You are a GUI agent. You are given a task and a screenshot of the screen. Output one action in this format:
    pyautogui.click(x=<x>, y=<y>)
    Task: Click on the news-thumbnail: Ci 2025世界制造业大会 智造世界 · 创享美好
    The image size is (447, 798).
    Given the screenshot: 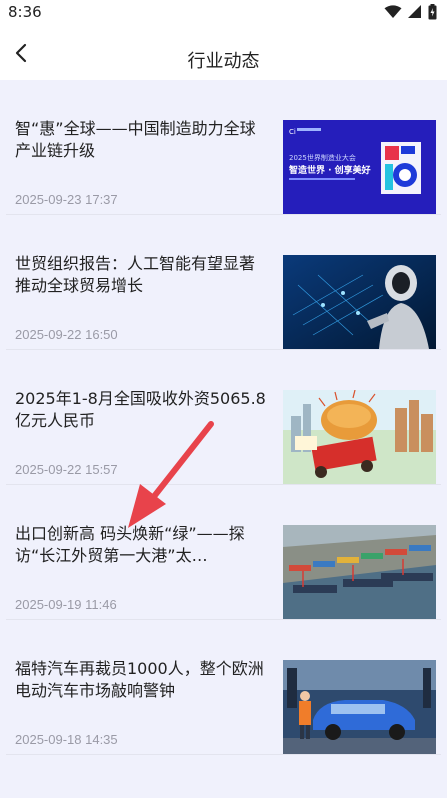 What is the action you would take?
    pyautogui.click(x=359, y=167)
    